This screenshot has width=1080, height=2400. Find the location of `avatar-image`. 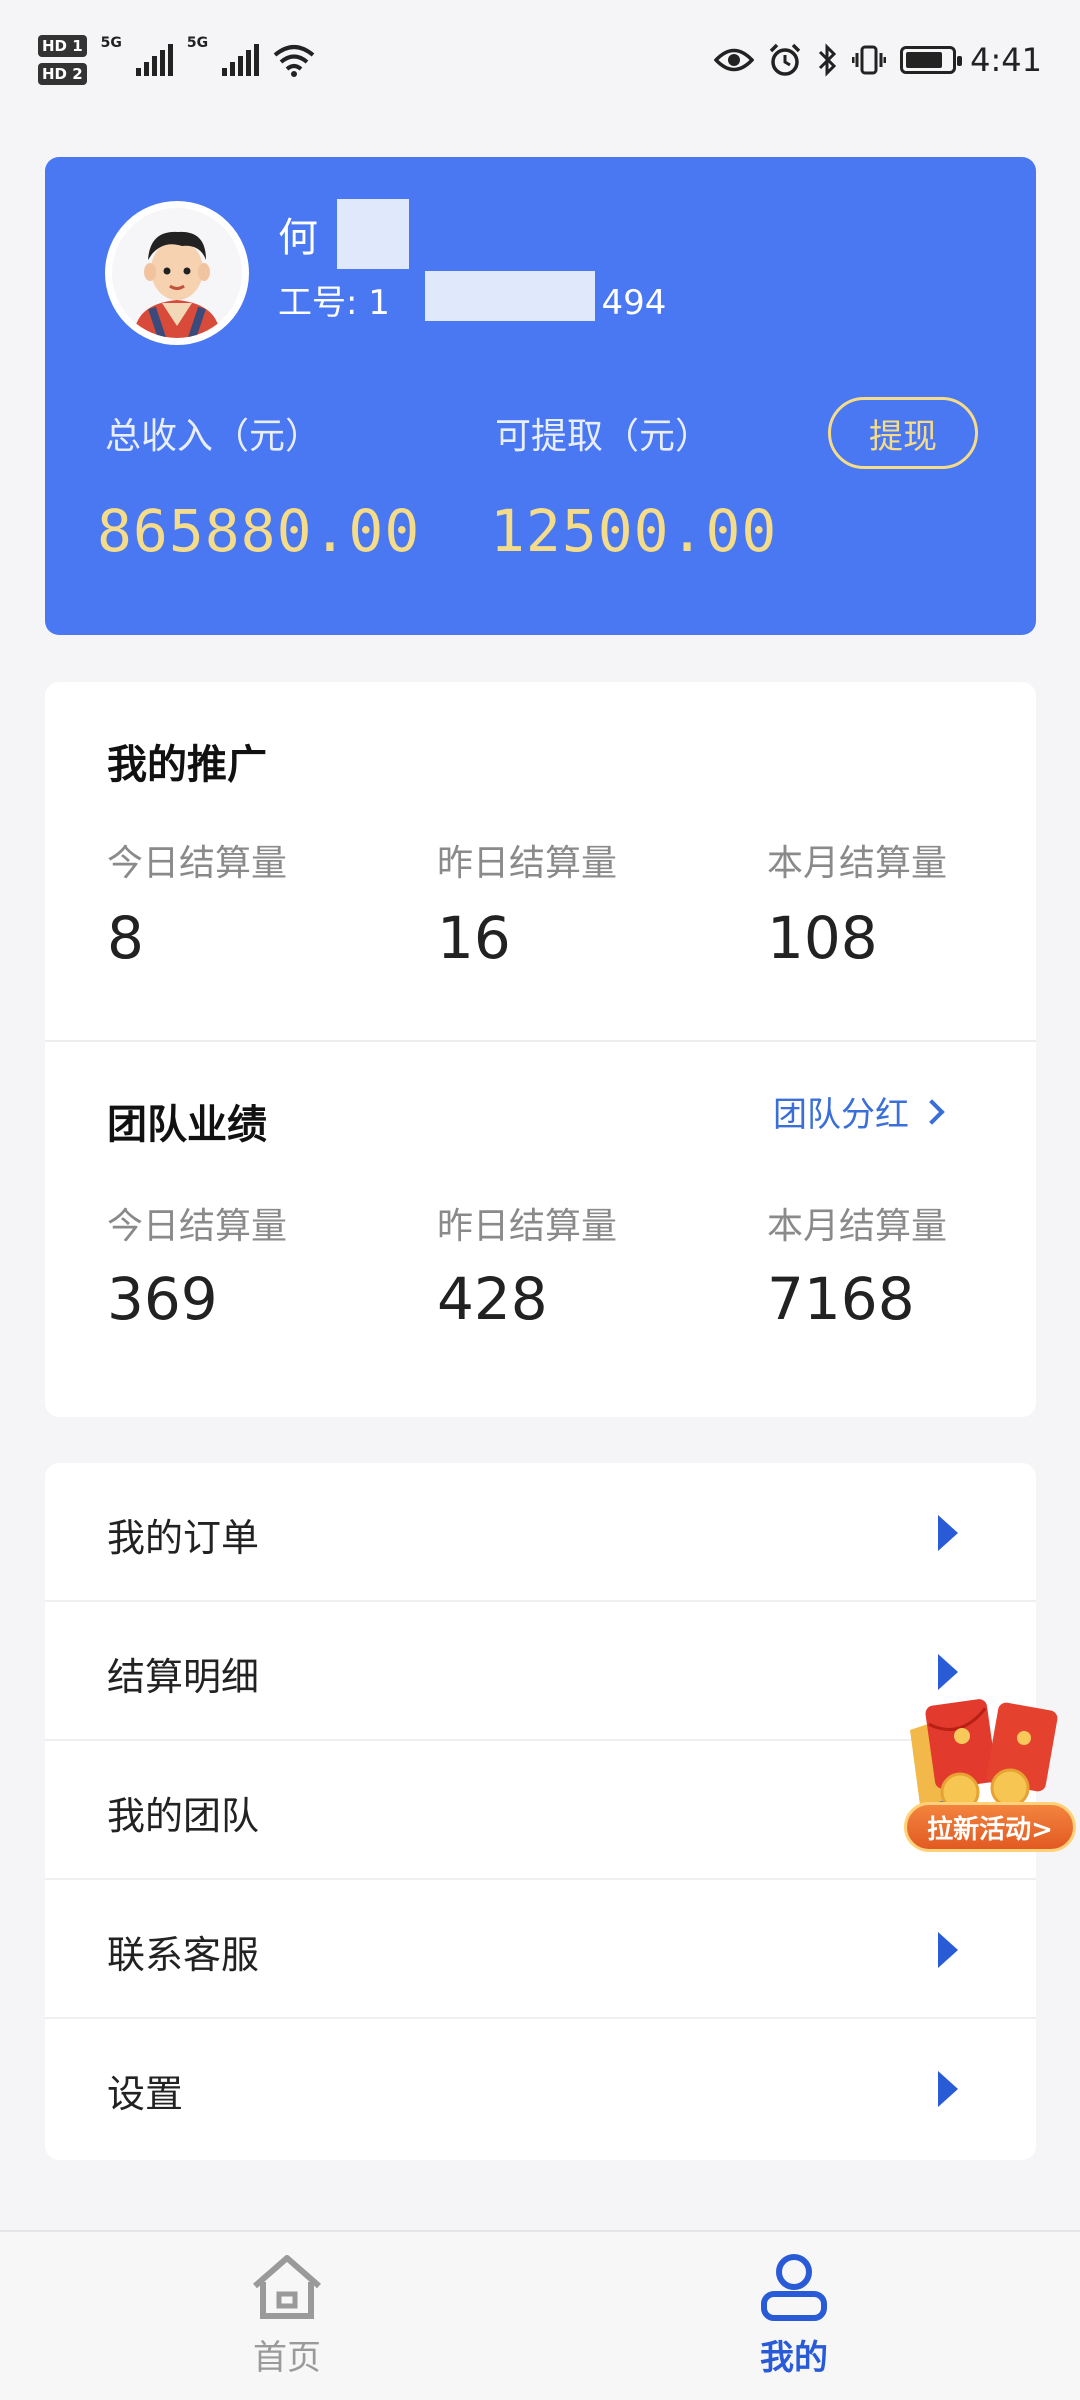

avatar-image is located at coordinates (177, 284).